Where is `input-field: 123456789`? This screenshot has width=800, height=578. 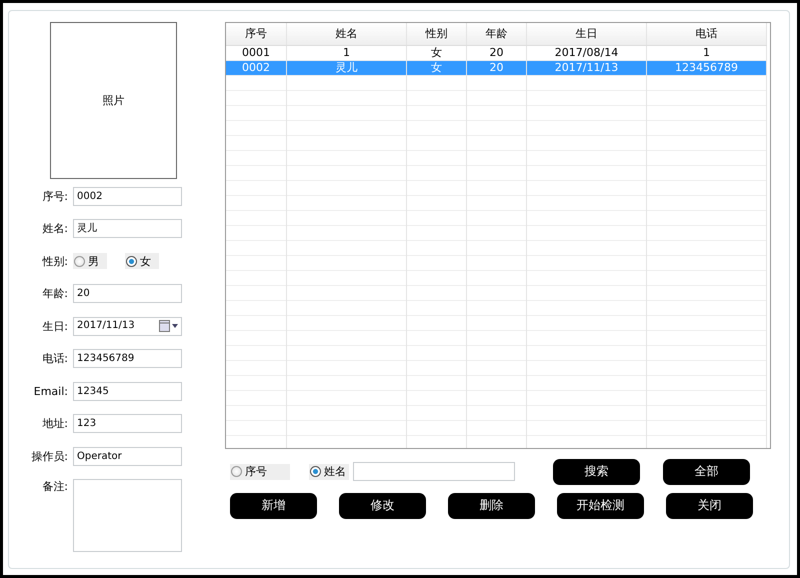
input-field: 123456789 is located at coordinates (127, 358).